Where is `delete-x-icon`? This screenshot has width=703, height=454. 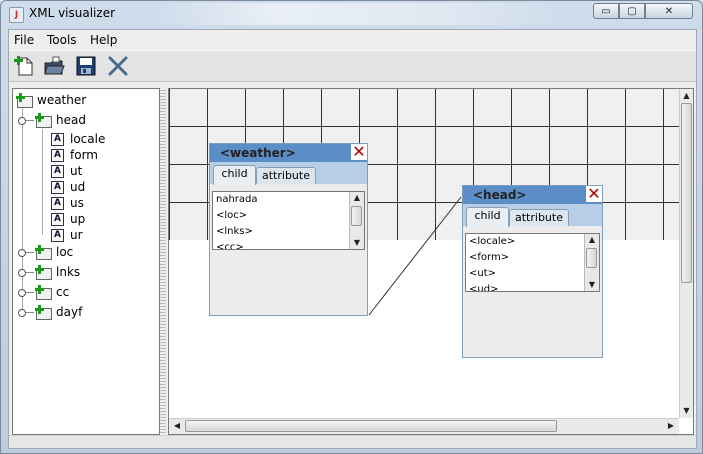
delete-x-icon is located at coordinates (118, 66).